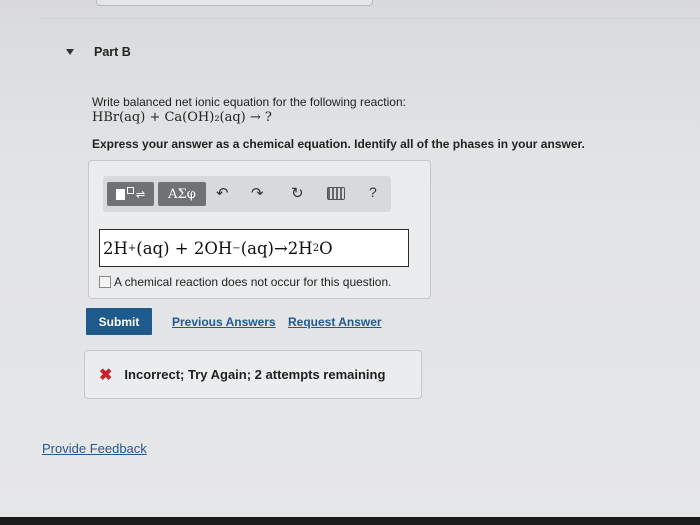 This screenshot has height=525, width=700. Describe the element at coordinates (234, 3) in the screenshot. I see `previous-part-box` at that location.